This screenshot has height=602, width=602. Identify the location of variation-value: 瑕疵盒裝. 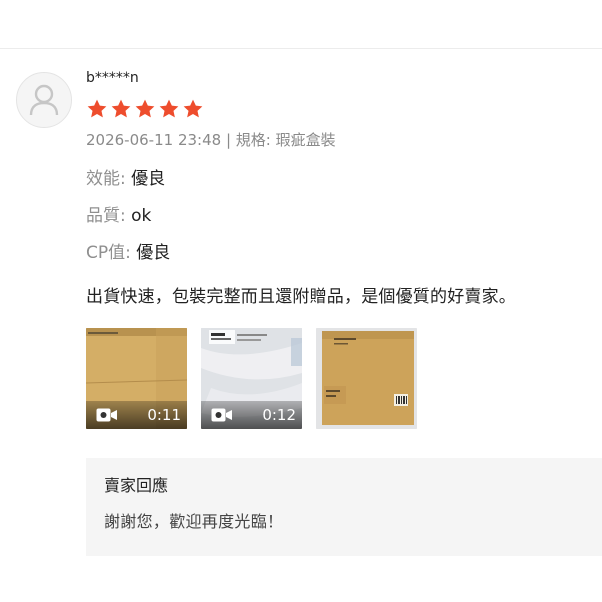
(305, 140).